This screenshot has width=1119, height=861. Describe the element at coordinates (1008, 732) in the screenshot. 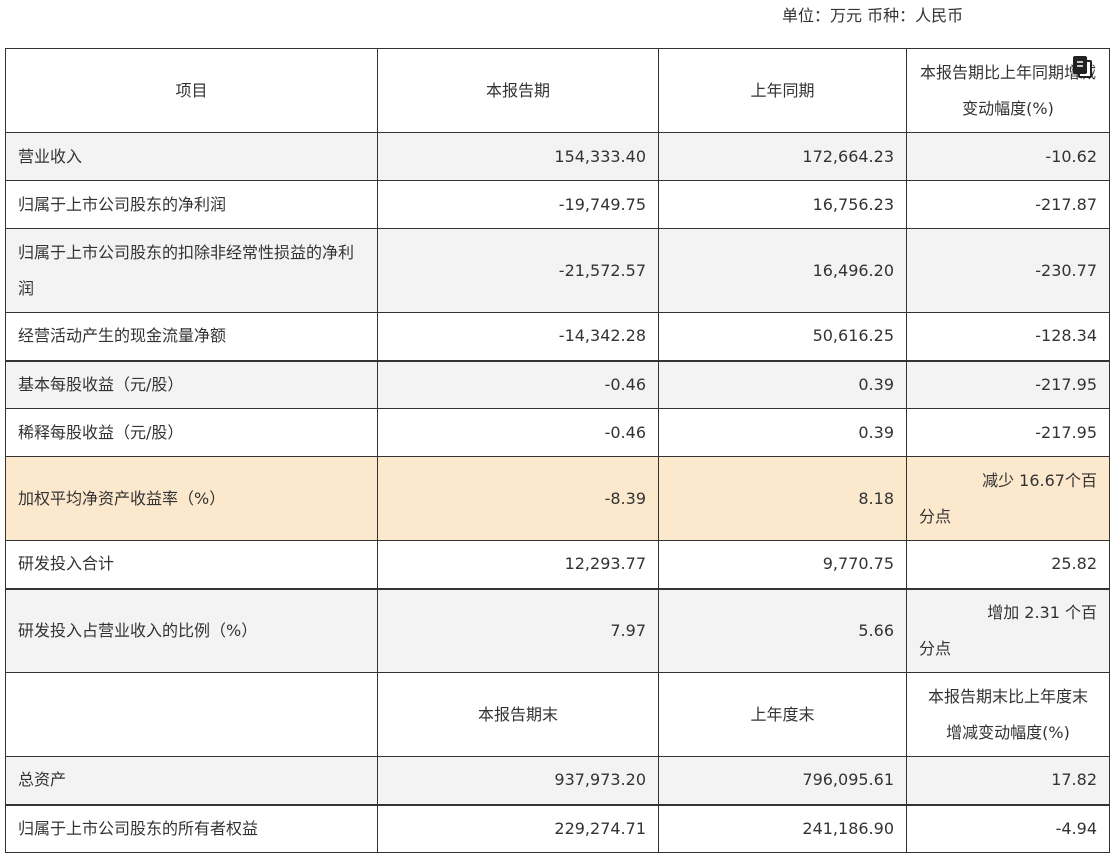

I see `subheader-change-line2: 增减变动幅度(%)` at that location.